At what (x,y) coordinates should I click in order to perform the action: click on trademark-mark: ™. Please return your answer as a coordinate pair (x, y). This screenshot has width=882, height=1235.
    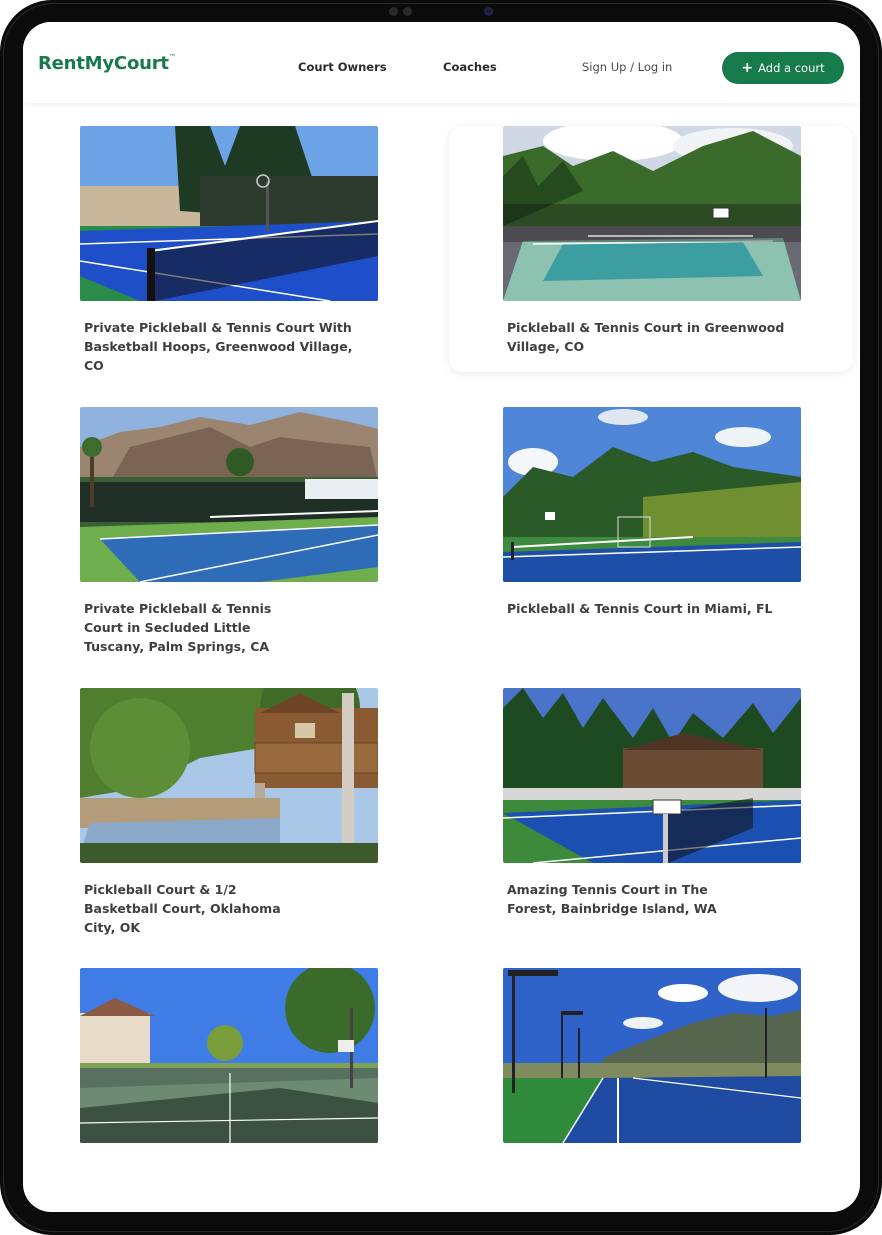
    Looking at the image, I should click on (172, 57).